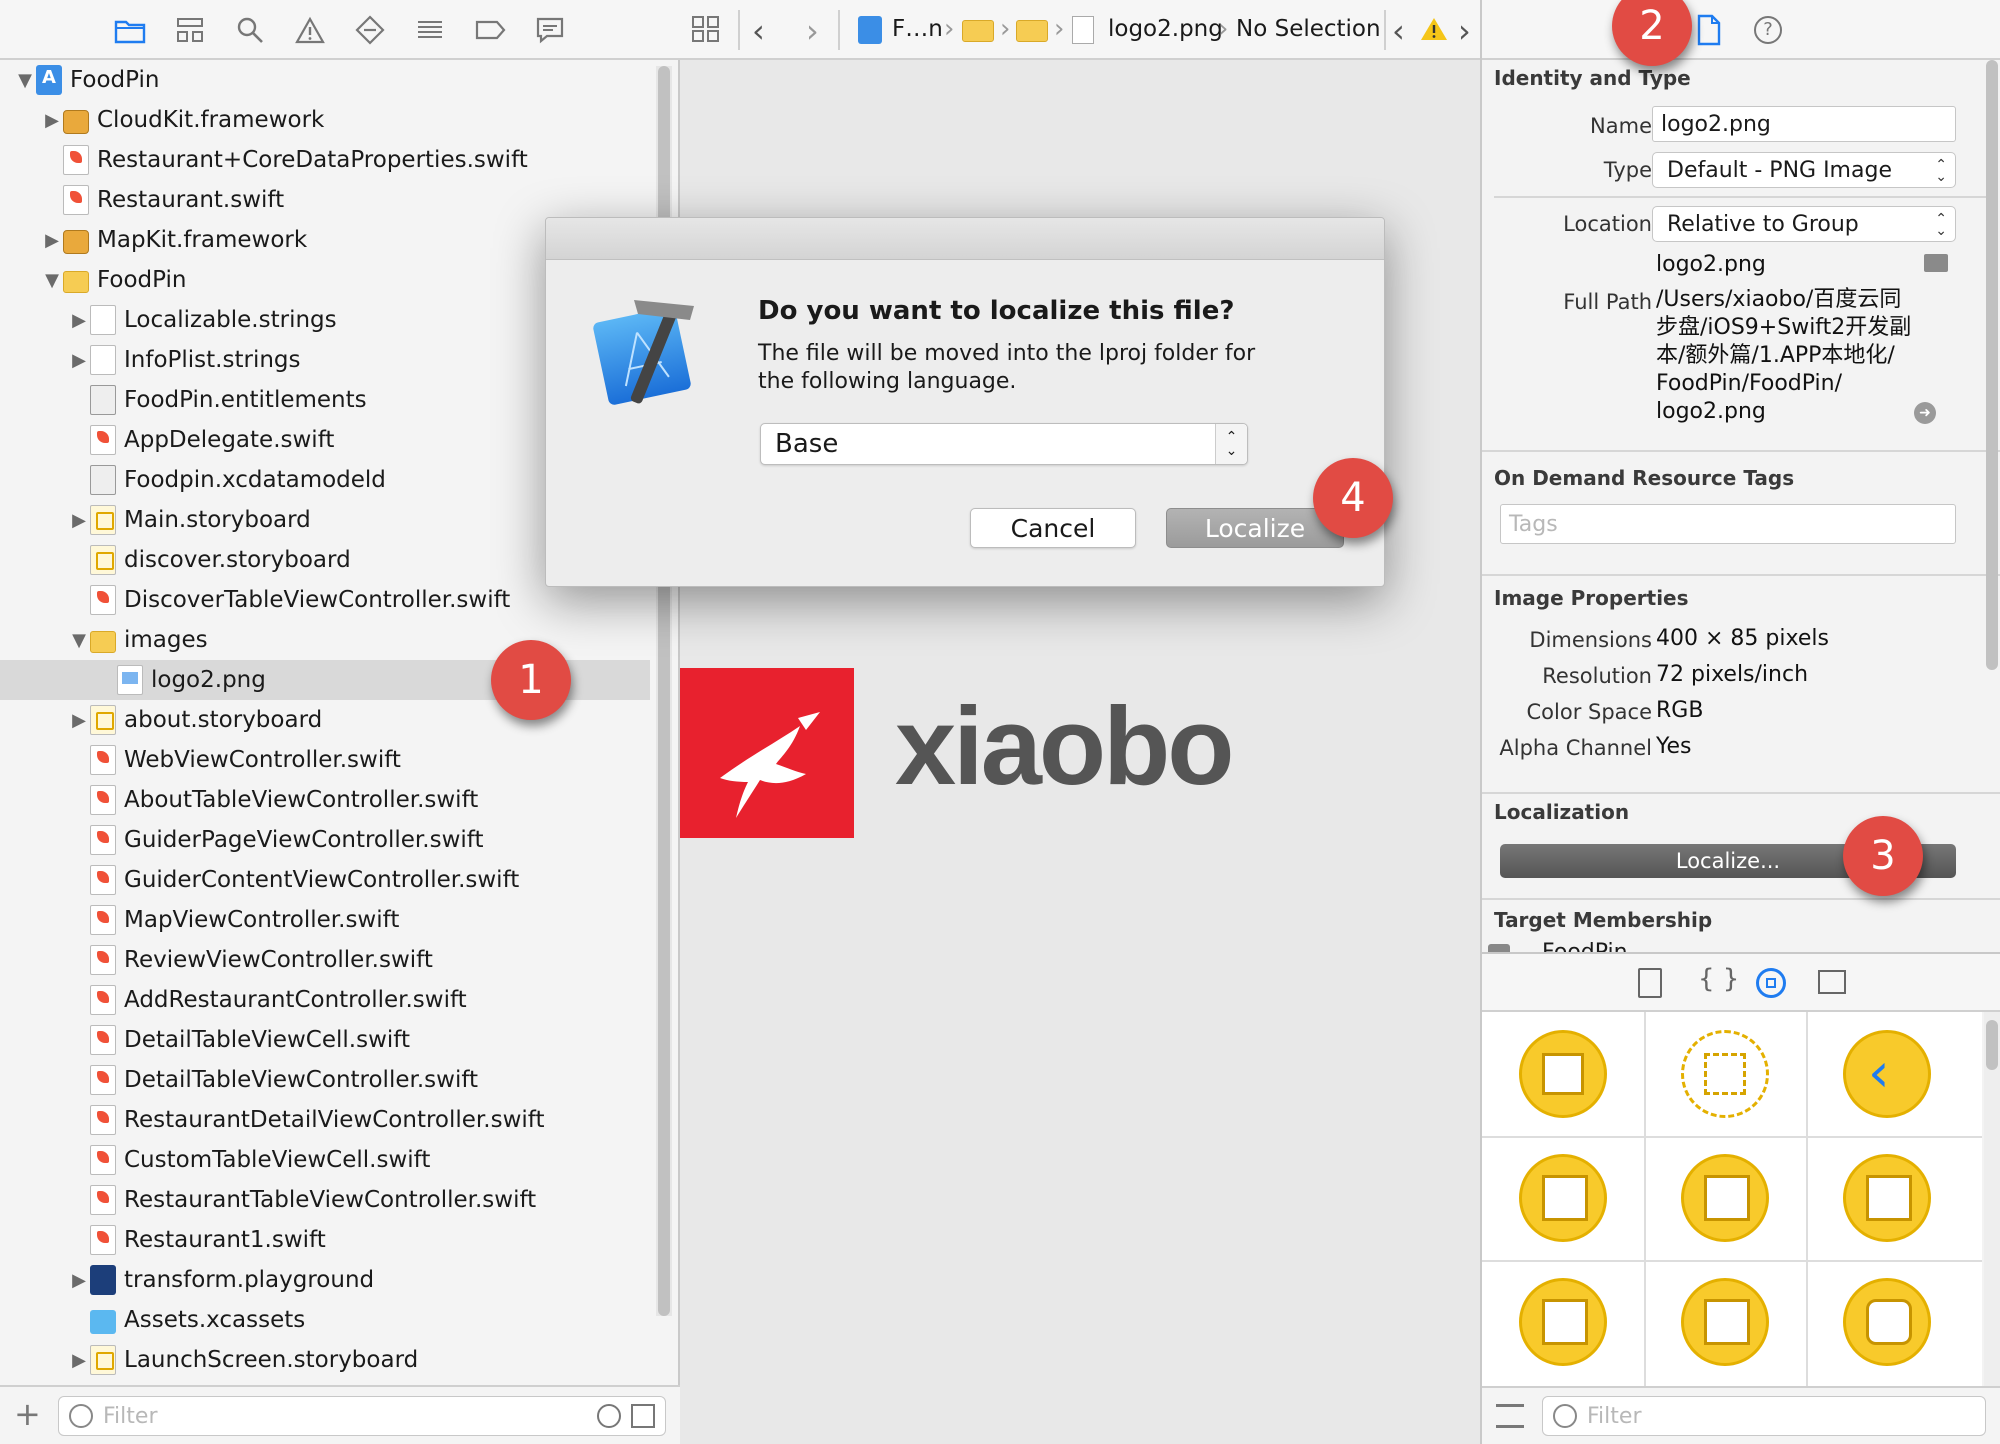 The image size is (2000, 1444). What do you see at coordinates (76, 122) in the screenshot?
I see `tool-file-icon` at bounding box center [76, 122].